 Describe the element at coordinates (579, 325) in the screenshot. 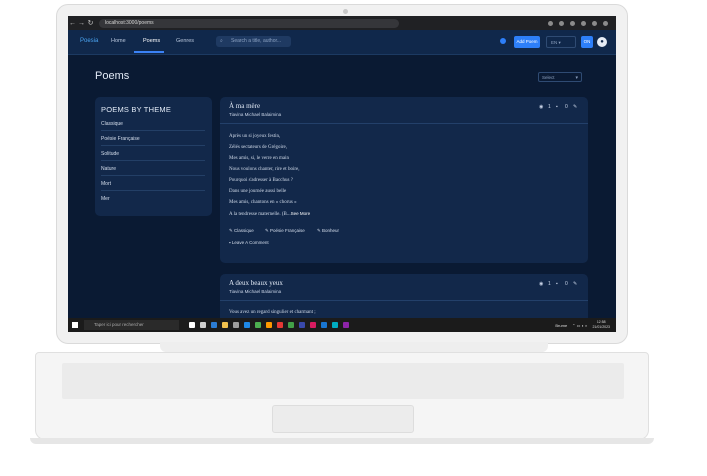

I see `tray-icons: ⌃ ▭ ◖ ◗` at that location.